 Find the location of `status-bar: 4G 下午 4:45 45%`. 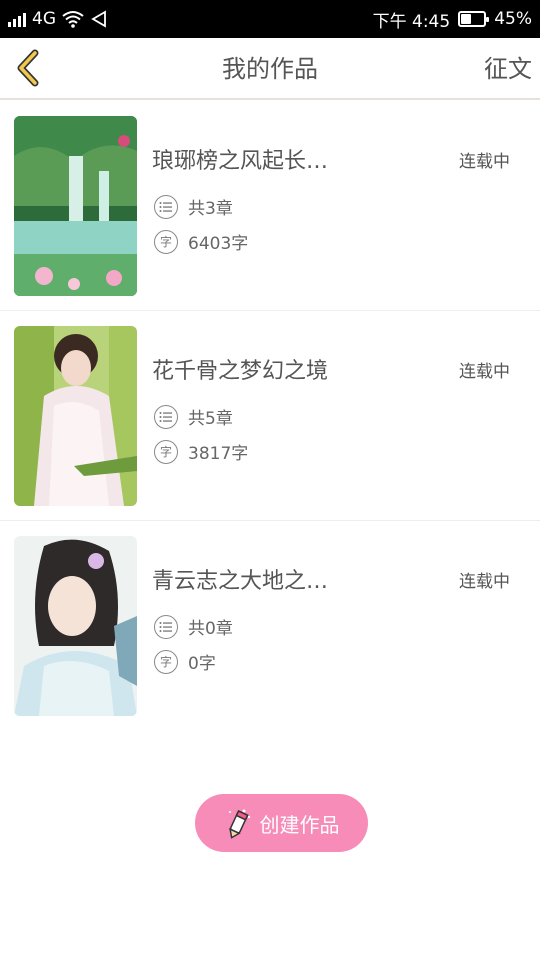

status-bar: 4G 下午 4:45 45% is located at coordinates (270, 19).